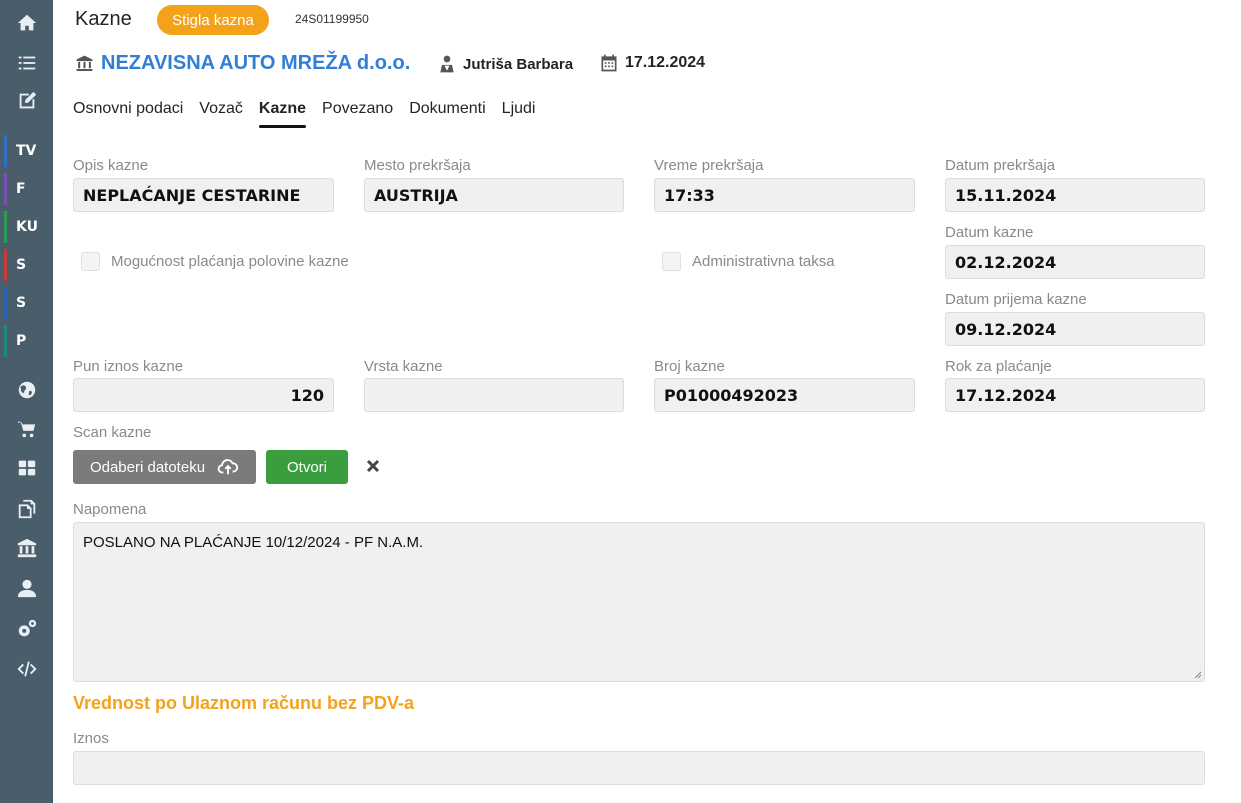 This screenshot has width=1241, height=803. What do you see at coordinates (128, 366) in the screenshot?
I see `pun-iznos-label: Pun iznos kazne` at bounding box center [128, 366].